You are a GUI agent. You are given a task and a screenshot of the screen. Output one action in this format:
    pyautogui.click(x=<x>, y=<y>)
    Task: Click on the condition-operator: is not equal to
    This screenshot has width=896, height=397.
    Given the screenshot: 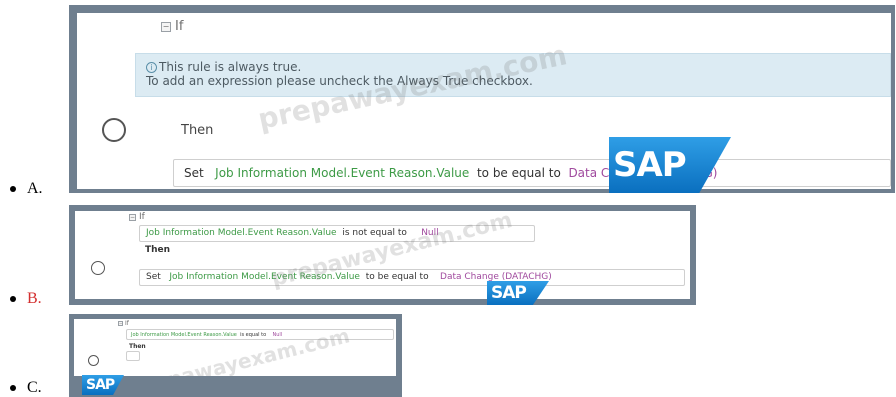 What is the action you would take?
    pyautogui.click(x=374, y=233)
    